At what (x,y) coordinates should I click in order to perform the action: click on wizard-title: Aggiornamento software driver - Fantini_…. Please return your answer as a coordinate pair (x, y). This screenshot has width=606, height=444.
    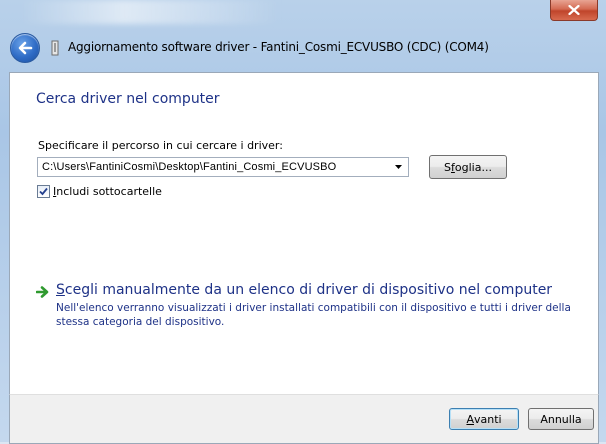
    Looking at the image, I should click on (278, 47).